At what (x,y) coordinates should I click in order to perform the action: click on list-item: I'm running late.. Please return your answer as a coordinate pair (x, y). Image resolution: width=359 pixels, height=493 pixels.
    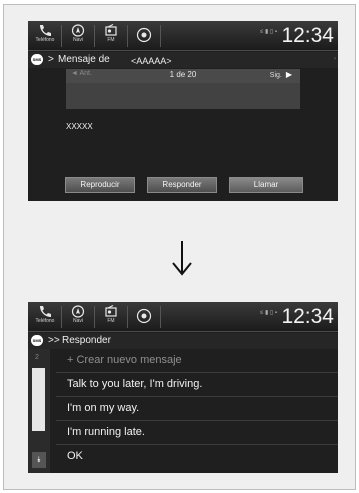
    Looking at the image, I should click on (197, 433).